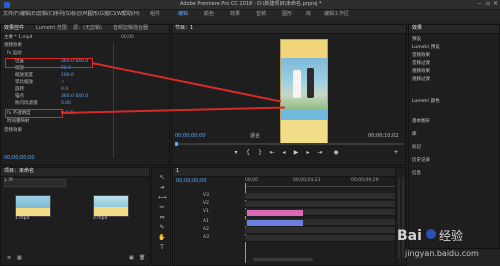 This screenshot has width=500, height=266. I want to click on menu-graphics: 图形(G), so click(97, 14).